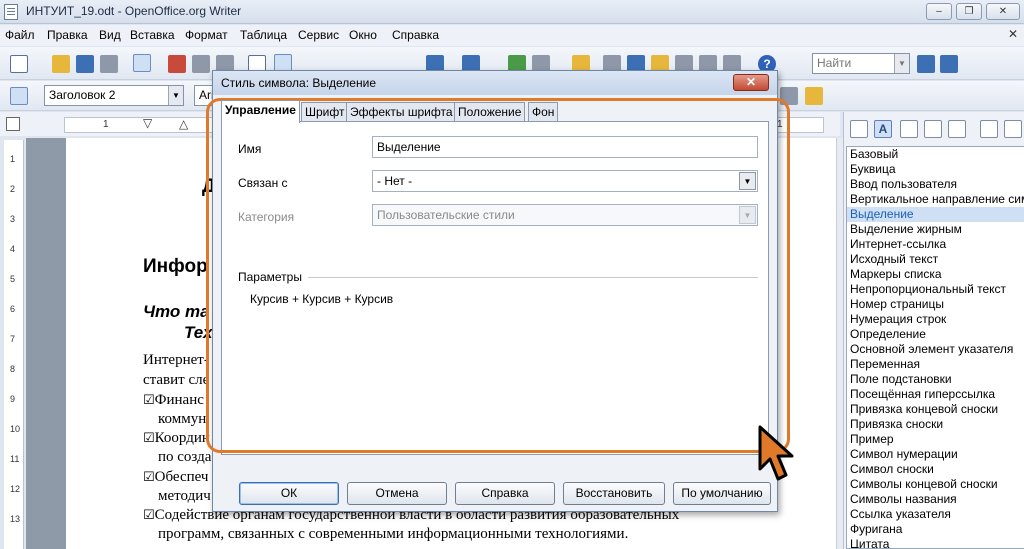 The height and width of the screenshot is (549, 1024). Describe the element at coordinates (789, 96) in the screenshot. I see `highlighting-icon` at that location.